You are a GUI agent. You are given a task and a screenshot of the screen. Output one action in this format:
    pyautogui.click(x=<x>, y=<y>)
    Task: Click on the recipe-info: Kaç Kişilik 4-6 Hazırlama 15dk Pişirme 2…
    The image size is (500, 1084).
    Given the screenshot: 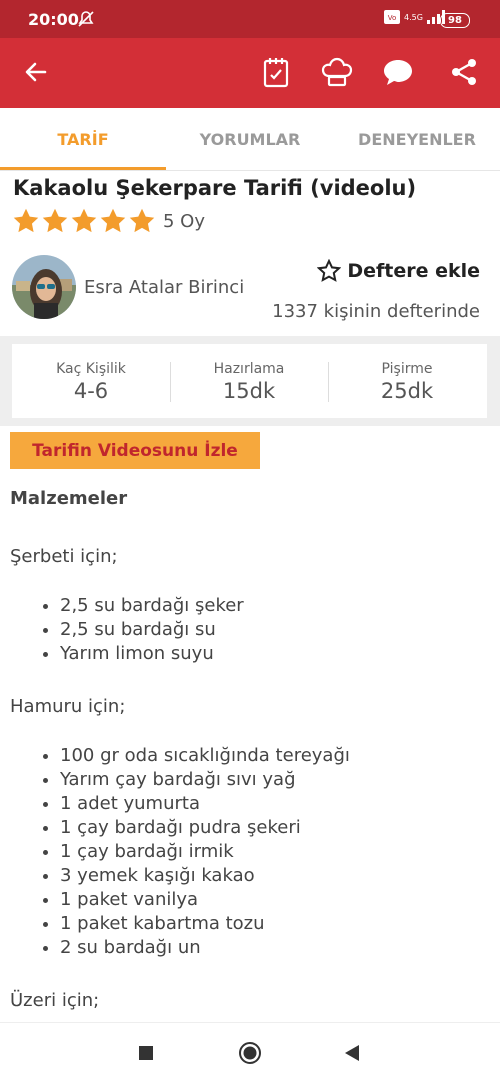 What is the action you would take?
    pyautogui.click(x=250, y=381)
    